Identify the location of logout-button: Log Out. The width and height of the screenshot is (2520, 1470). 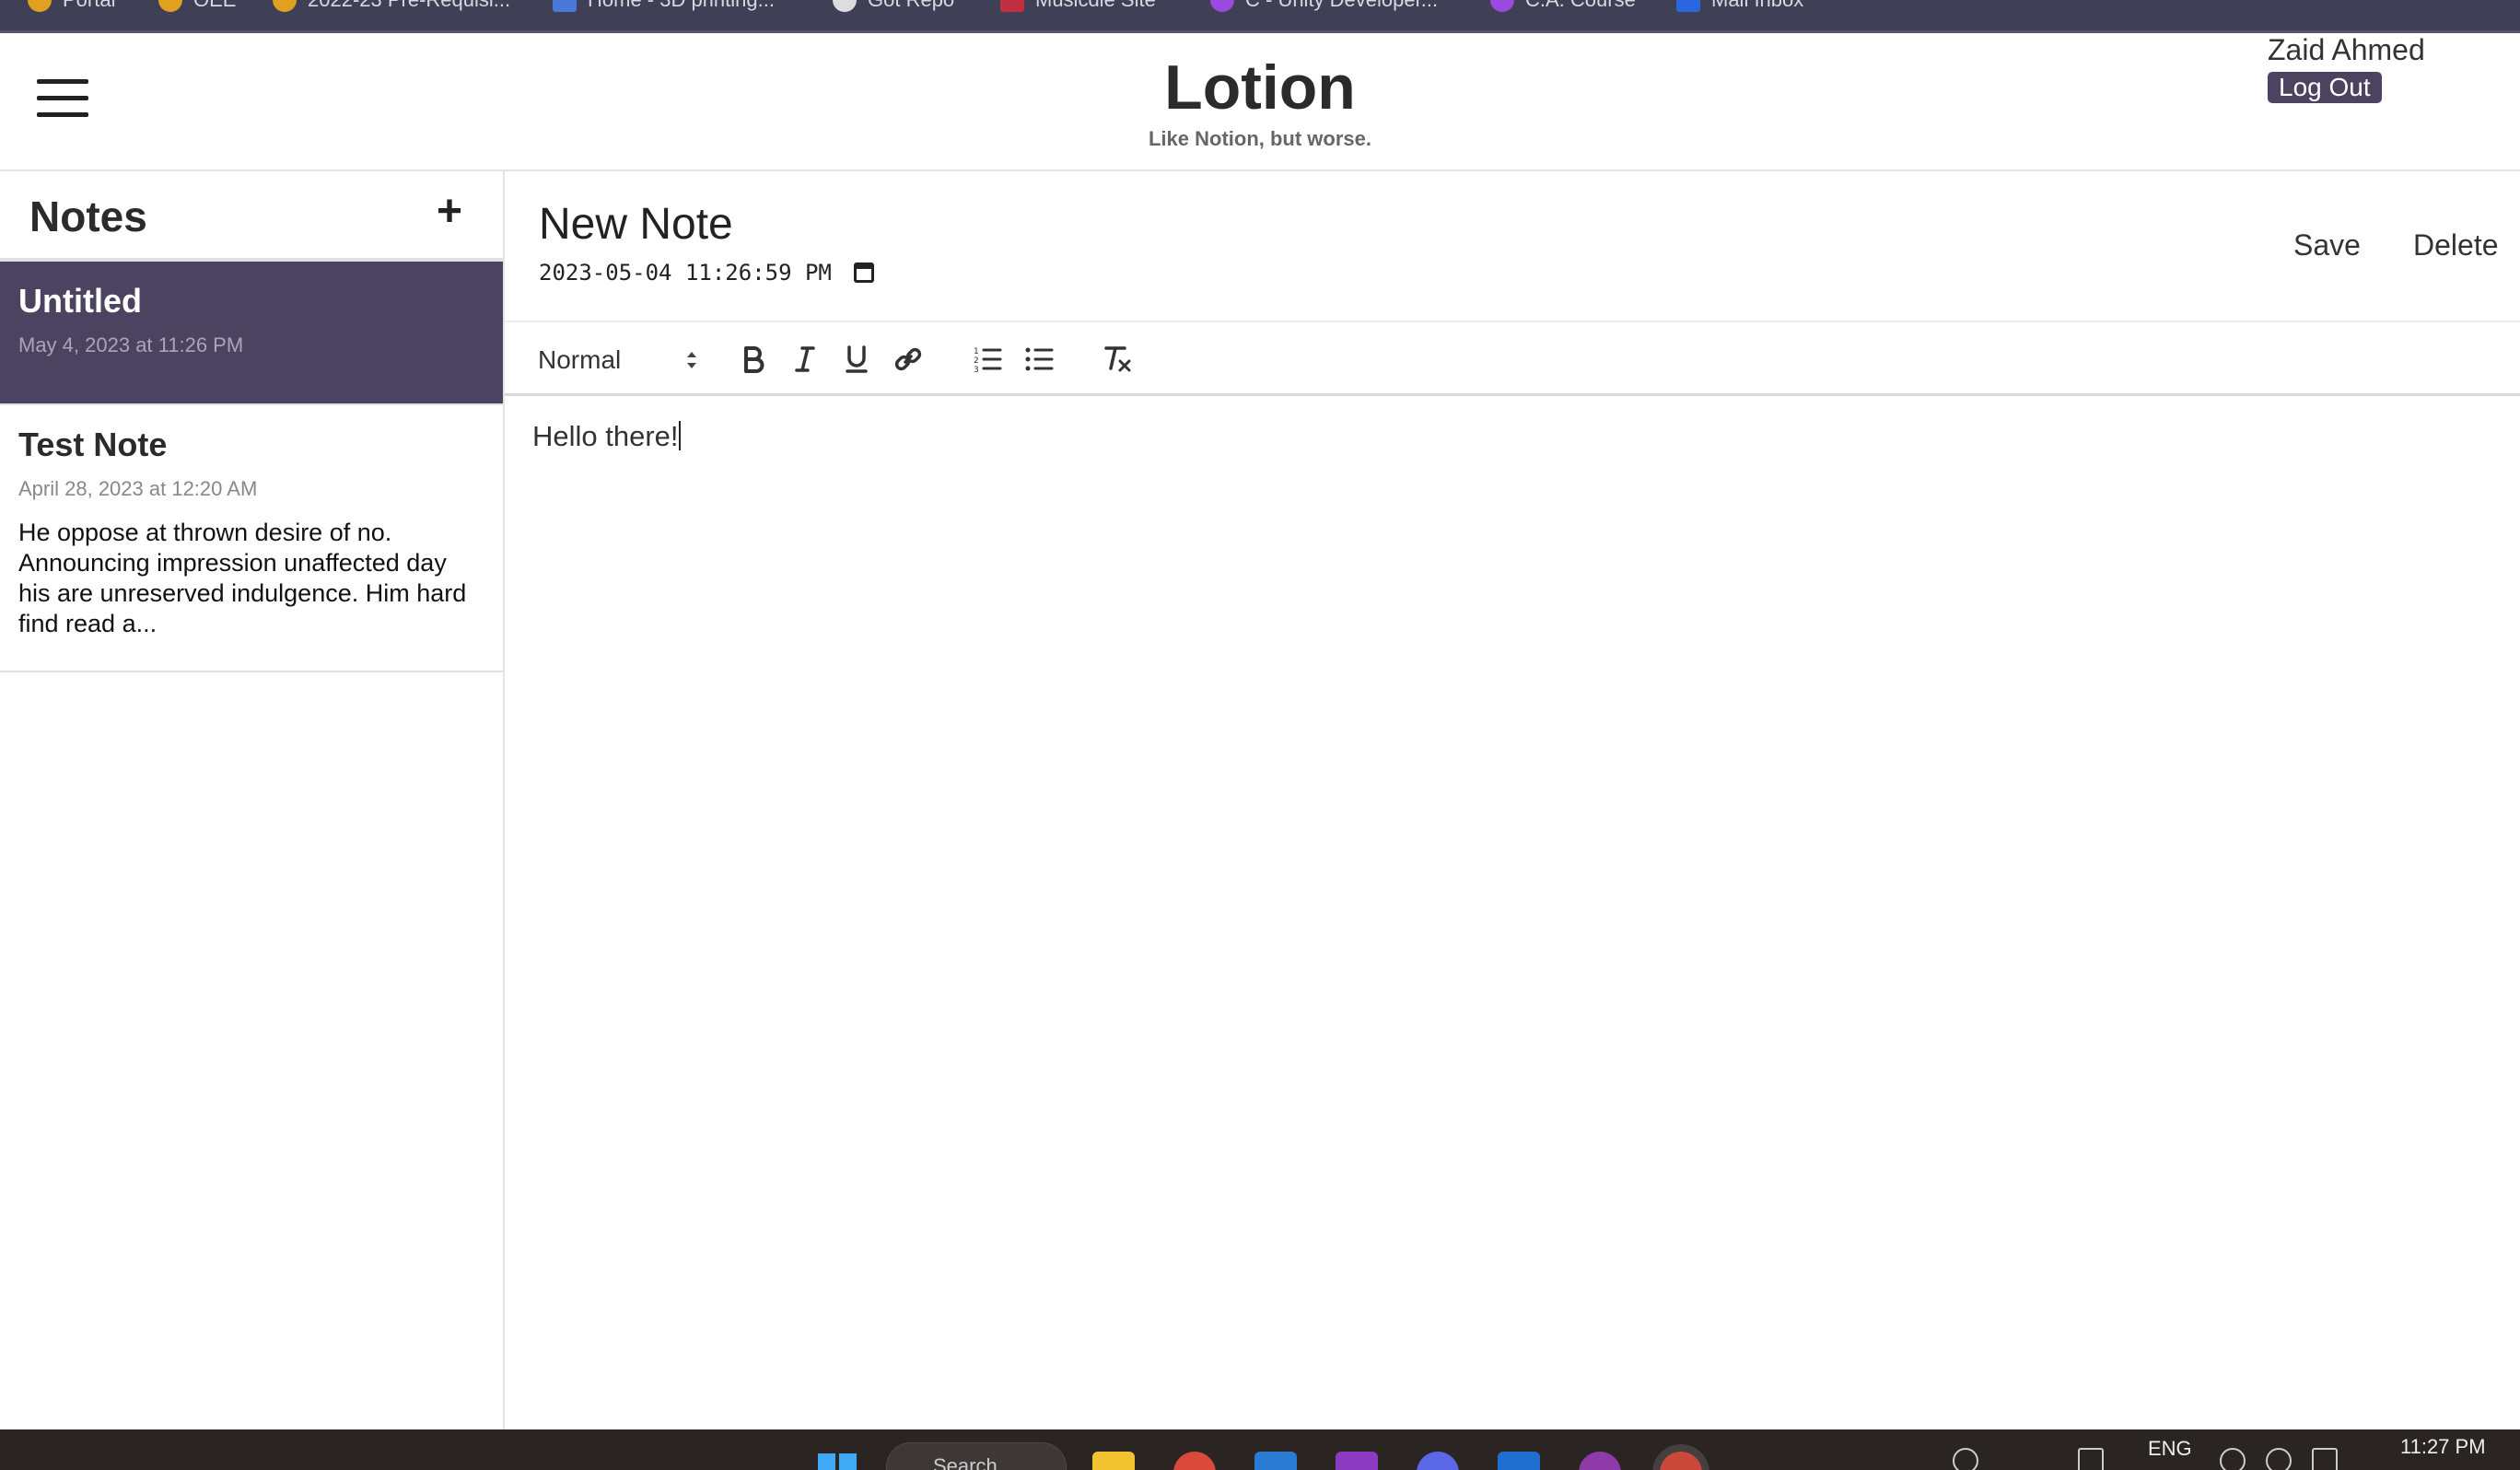
(2325, 87).